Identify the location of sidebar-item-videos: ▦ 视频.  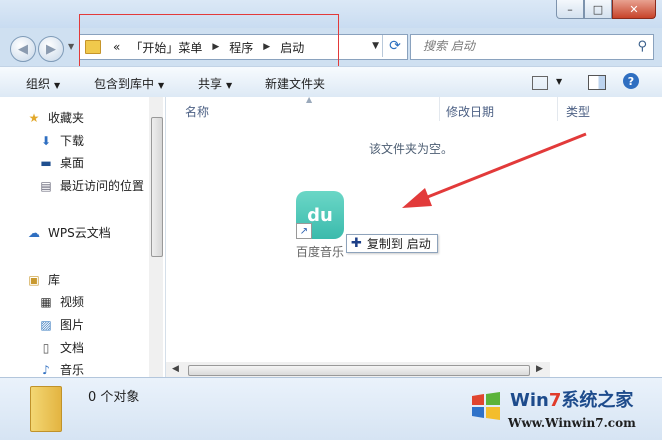
(61, 301).